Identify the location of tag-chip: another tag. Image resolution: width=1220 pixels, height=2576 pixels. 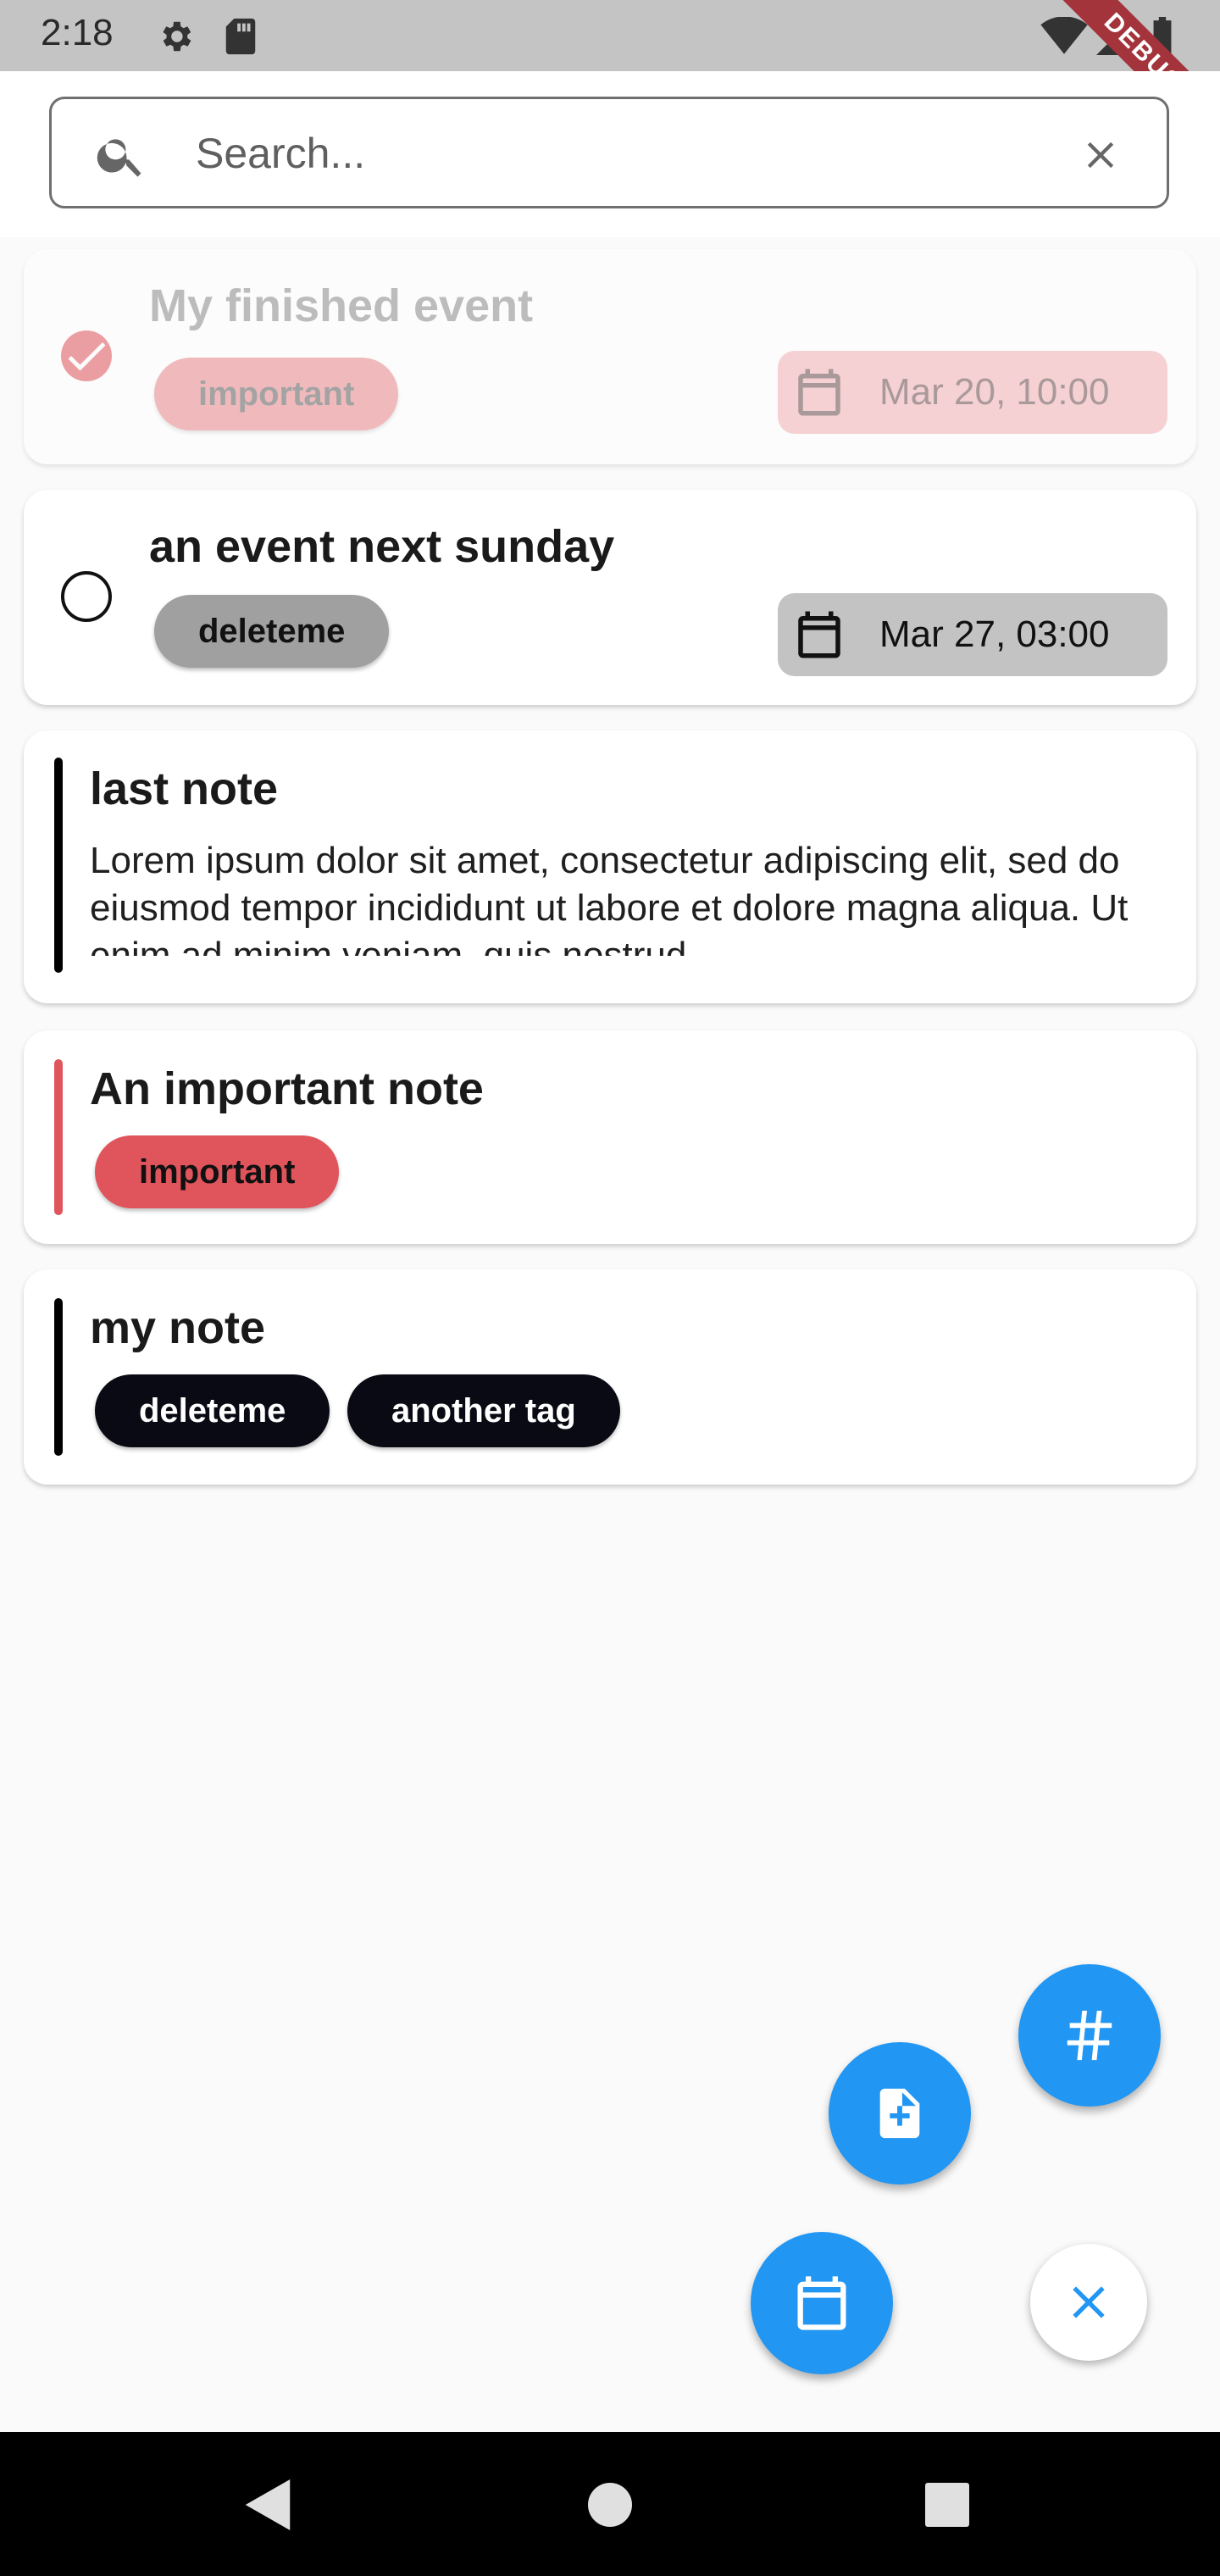
(484, 1410).